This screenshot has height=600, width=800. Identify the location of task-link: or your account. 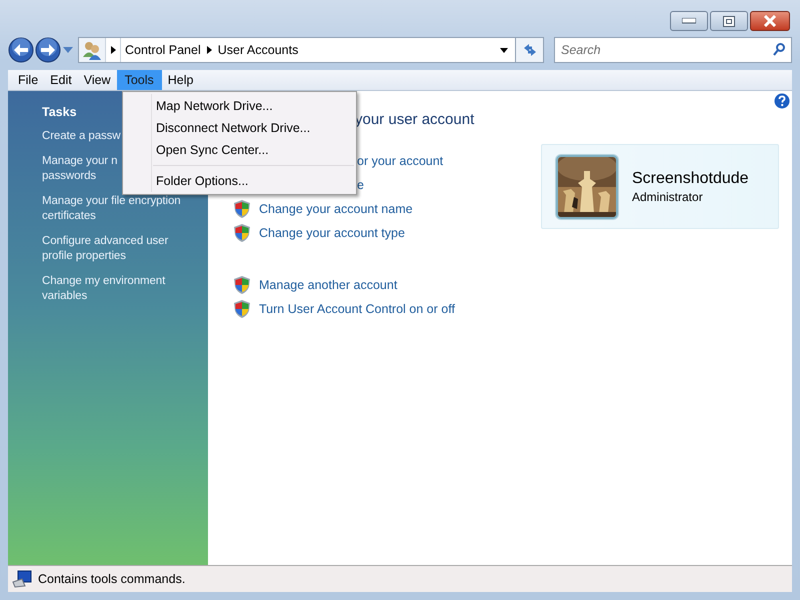
(400, 161).